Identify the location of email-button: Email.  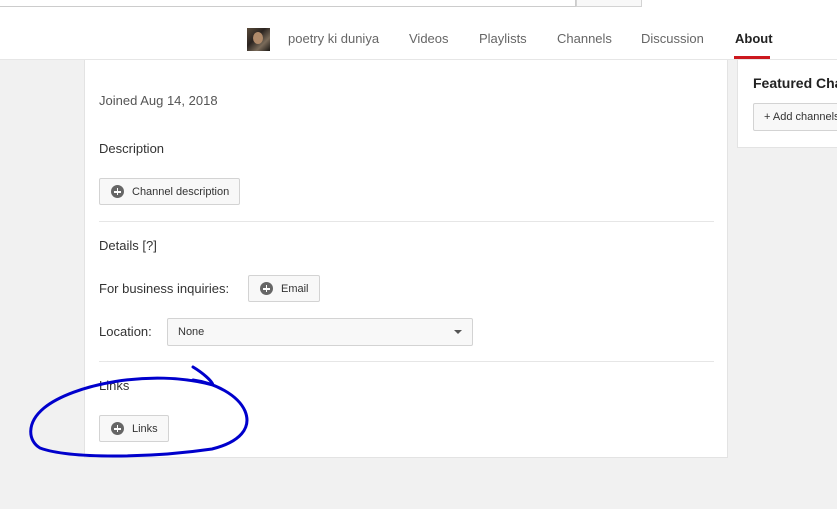
(284, 288).